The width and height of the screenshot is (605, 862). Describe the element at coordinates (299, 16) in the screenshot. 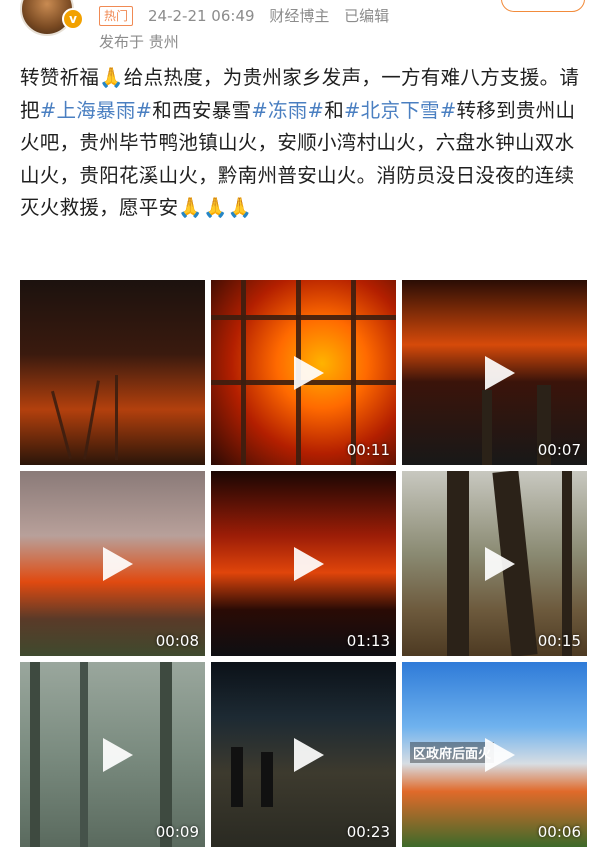

I see `post-source: 财经博主` at that location.